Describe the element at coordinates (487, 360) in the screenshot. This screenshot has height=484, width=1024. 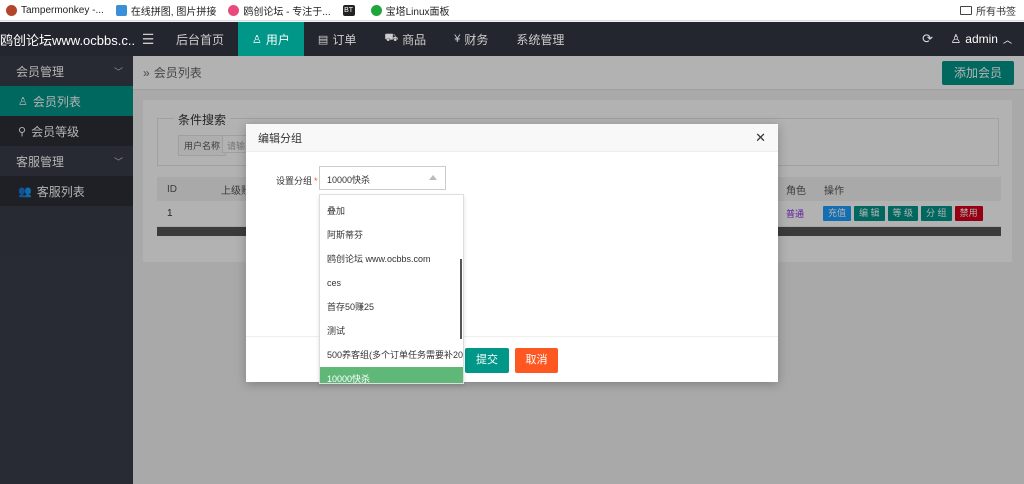
I see `submit-button: 提交` at that location.